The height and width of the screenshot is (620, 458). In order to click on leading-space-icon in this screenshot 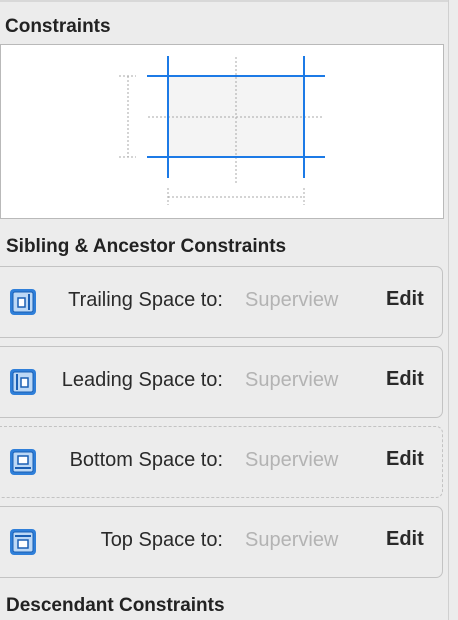, I will do `click(23, 382)`.